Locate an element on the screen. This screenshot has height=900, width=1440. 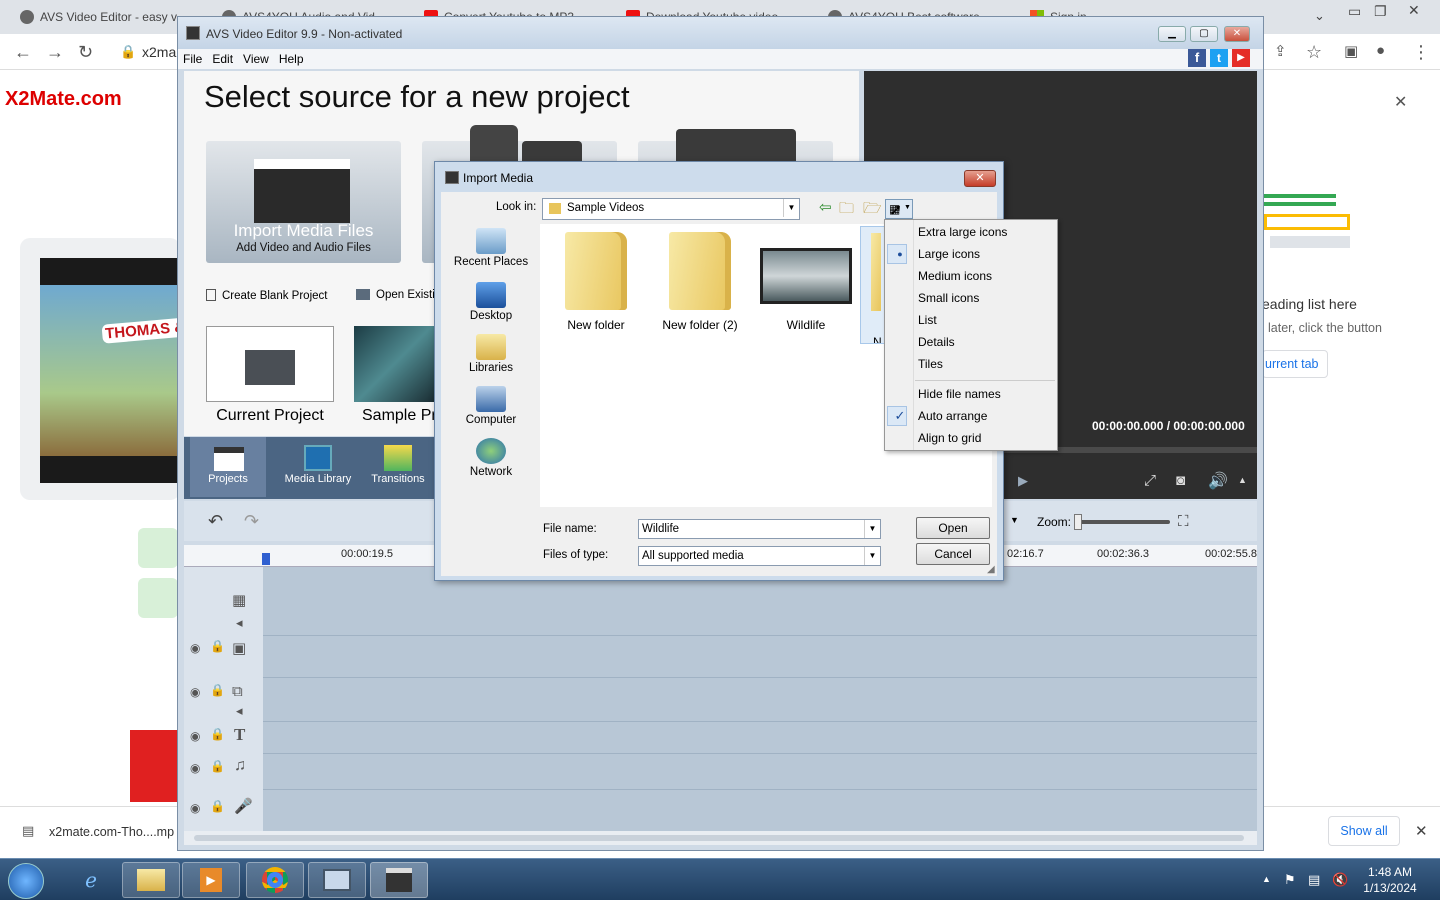
tray-network-icon: ▤ is located at coordinates (1314, 880).